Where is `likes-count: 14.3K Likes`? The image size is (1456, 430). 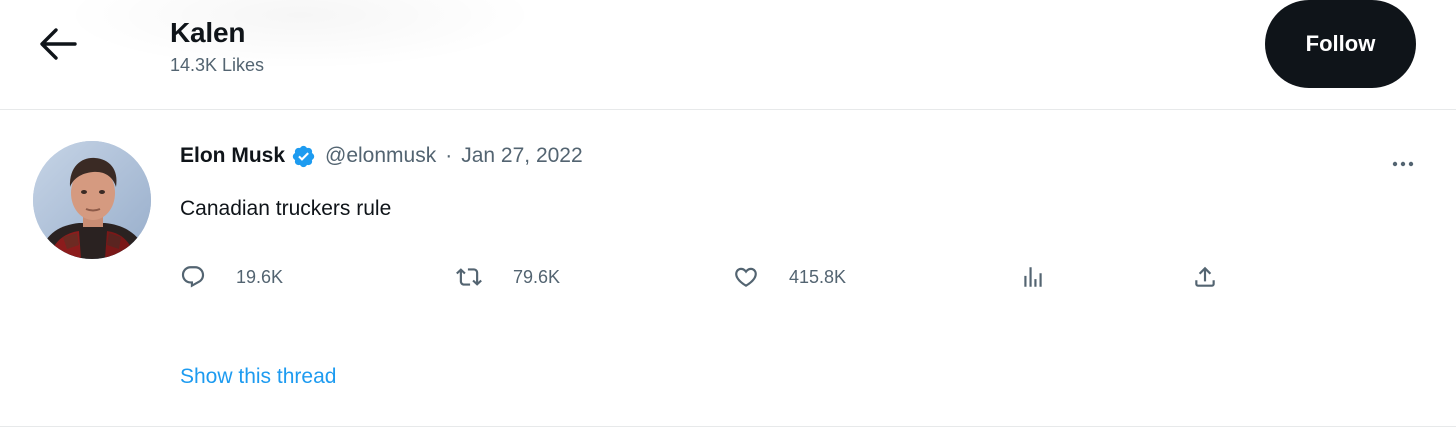
likes-count: 14.3K Likes is located at coordinates (217, 65).